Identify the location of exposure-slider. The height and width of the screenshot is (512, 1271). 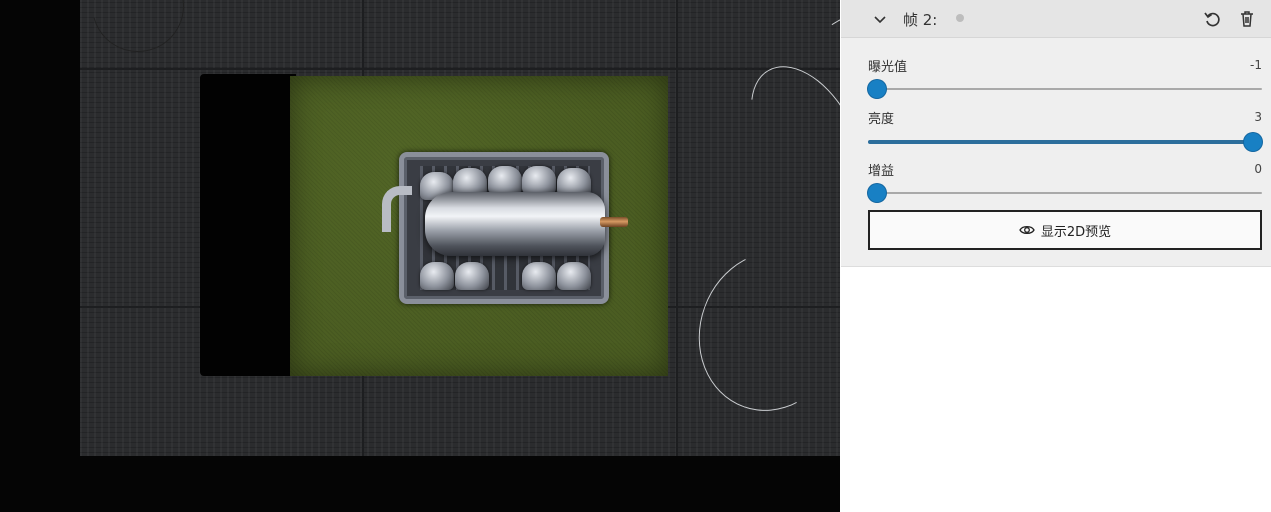
(1065, 89).